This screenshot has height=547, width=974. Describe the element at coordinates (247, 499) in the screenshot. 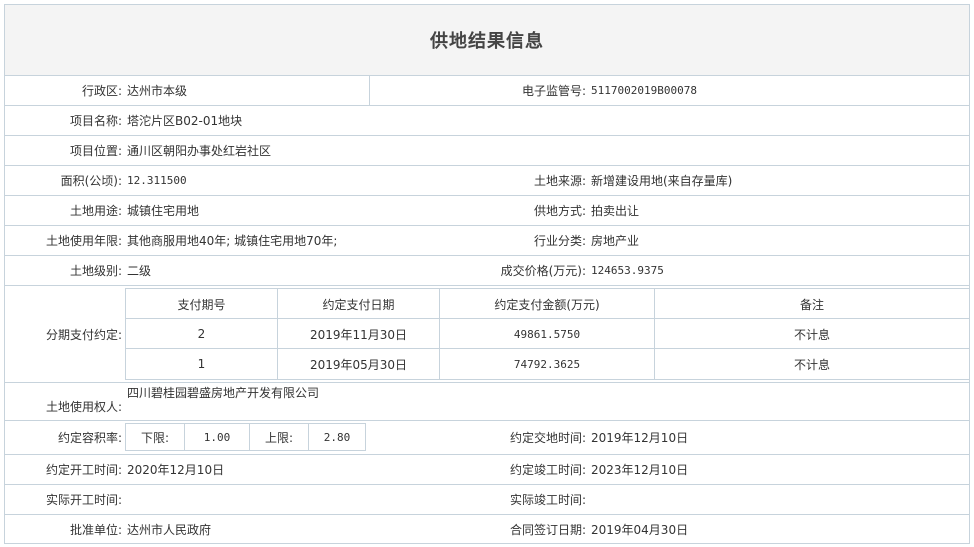

I see `actual-start-value` at that location.